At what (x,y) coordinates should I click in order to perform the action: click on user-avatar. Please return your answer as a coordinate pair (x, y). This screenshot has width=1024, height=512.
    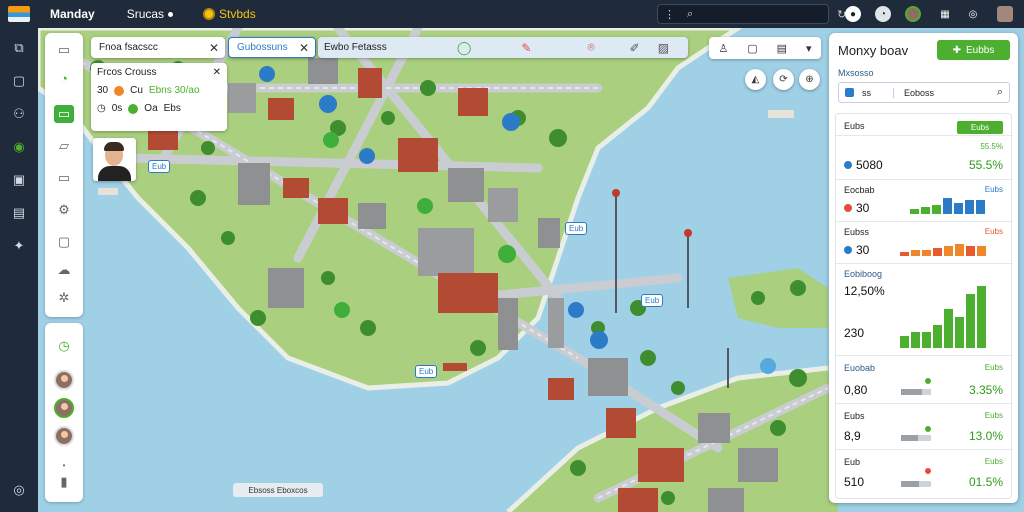
    Looking at the image, I should click on (913, 14).